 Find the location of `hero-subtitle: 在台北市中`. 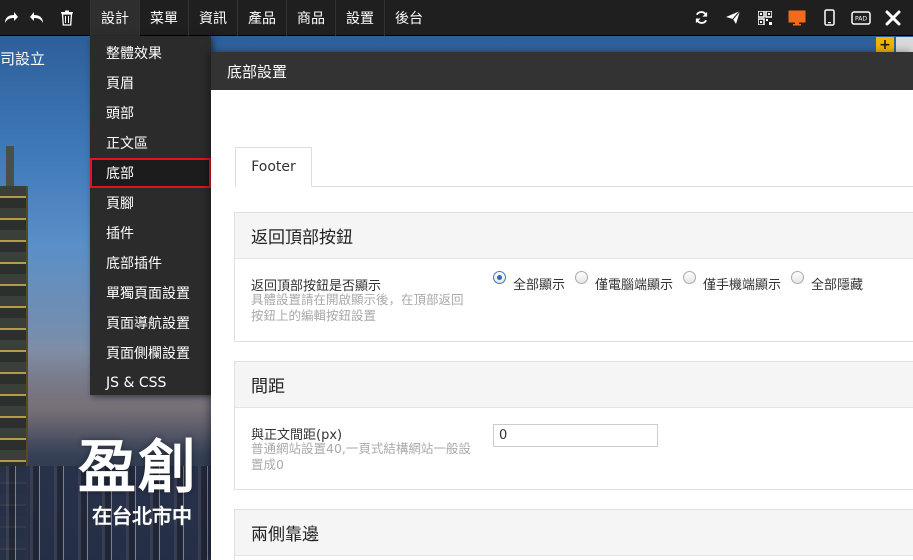

hero-subtitle: 在台北市中 is located at coordinates (142, 516).